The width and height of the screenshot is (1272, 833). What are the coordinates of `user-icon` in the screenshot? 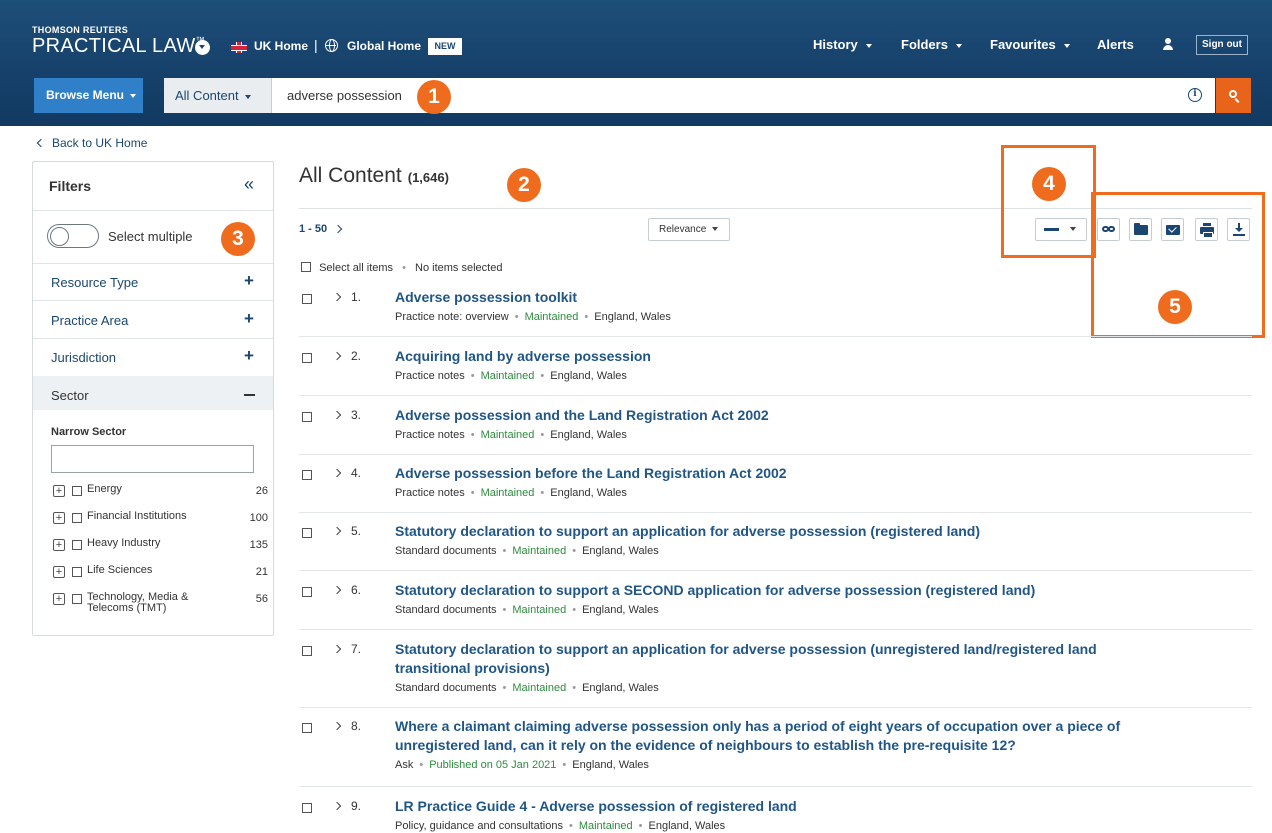 It's located at (1168, 44).